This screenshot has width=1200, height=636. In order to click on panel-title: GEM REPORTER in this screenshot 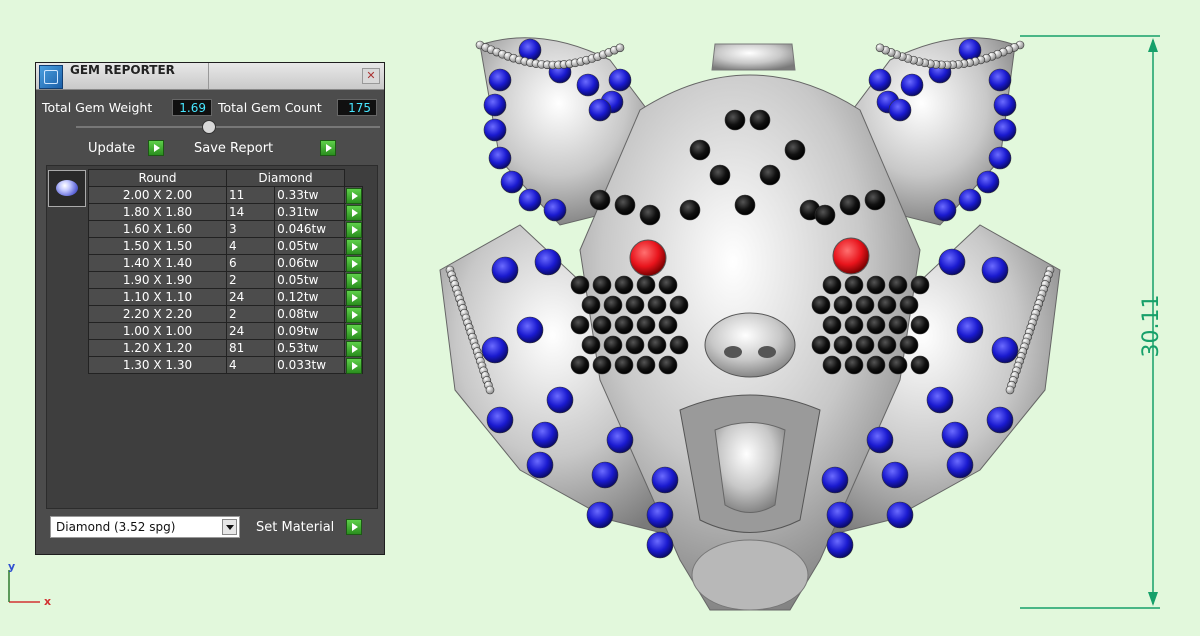, I will do `click(122, 70)`.